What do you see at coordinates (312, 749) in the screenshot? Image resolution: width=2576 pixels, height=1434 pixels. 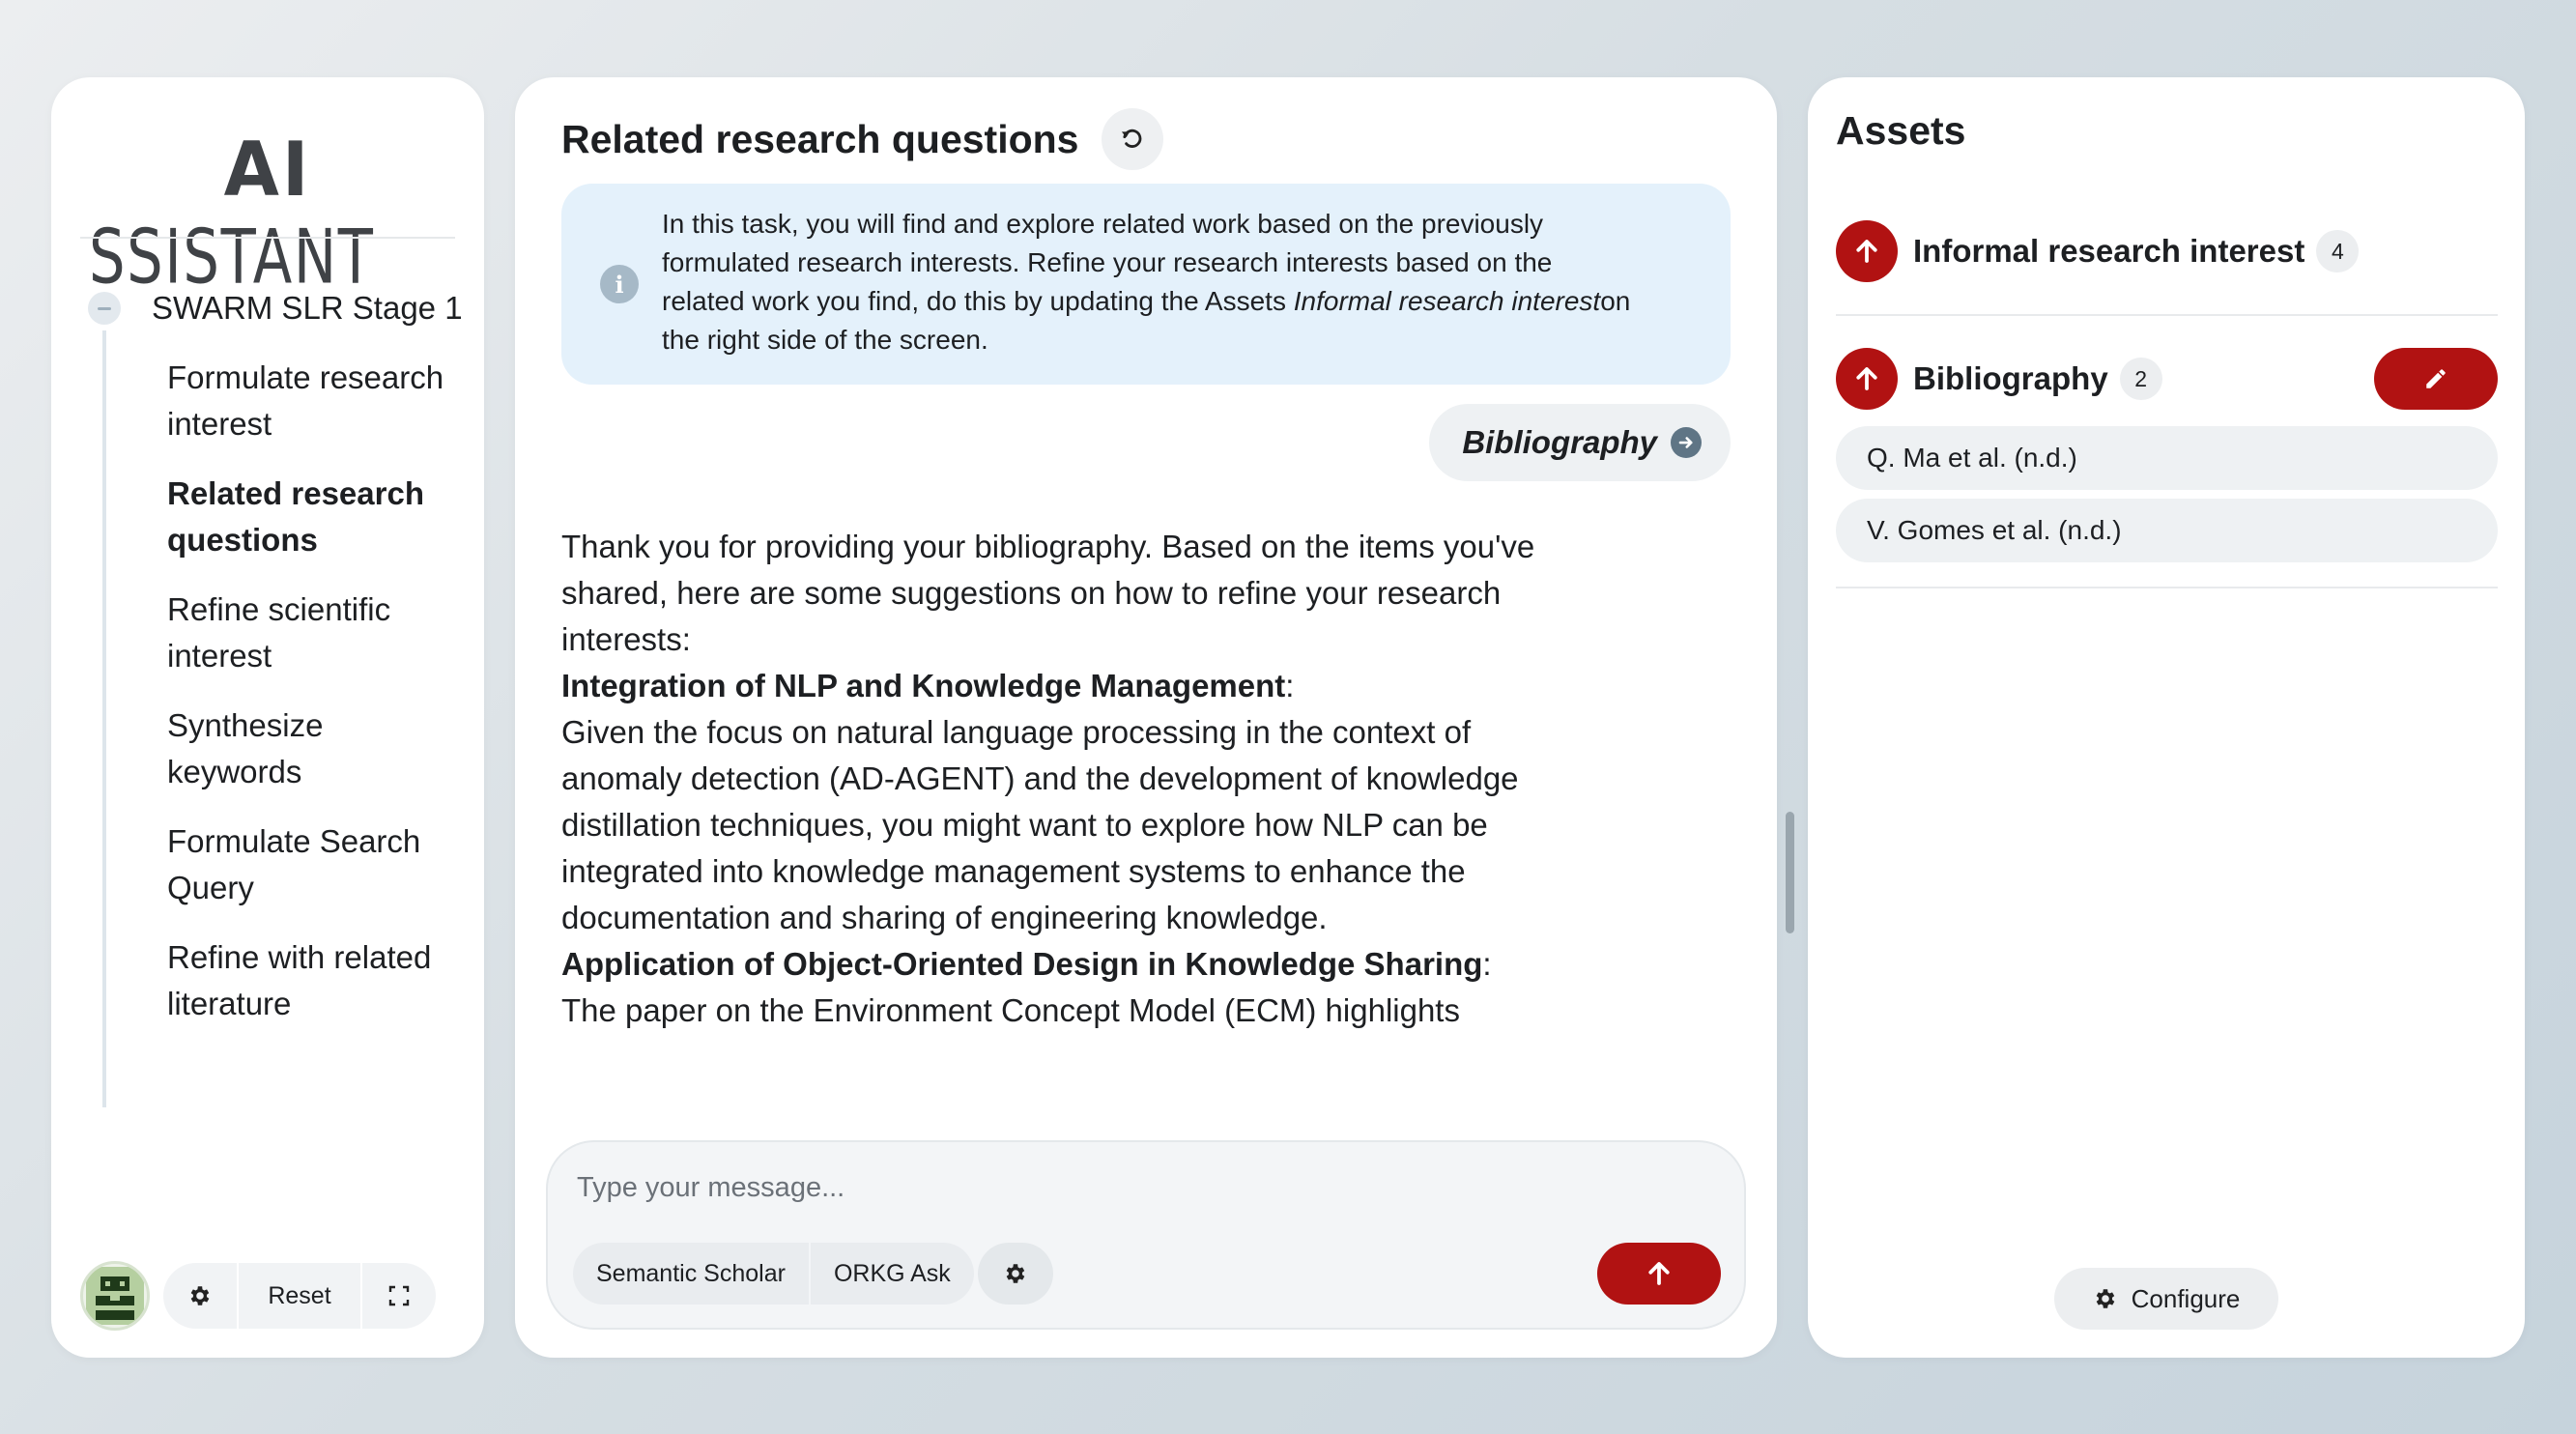 I see `step-synthesize-keywords: Synthesize keywords` at bounding box center [312, 749].